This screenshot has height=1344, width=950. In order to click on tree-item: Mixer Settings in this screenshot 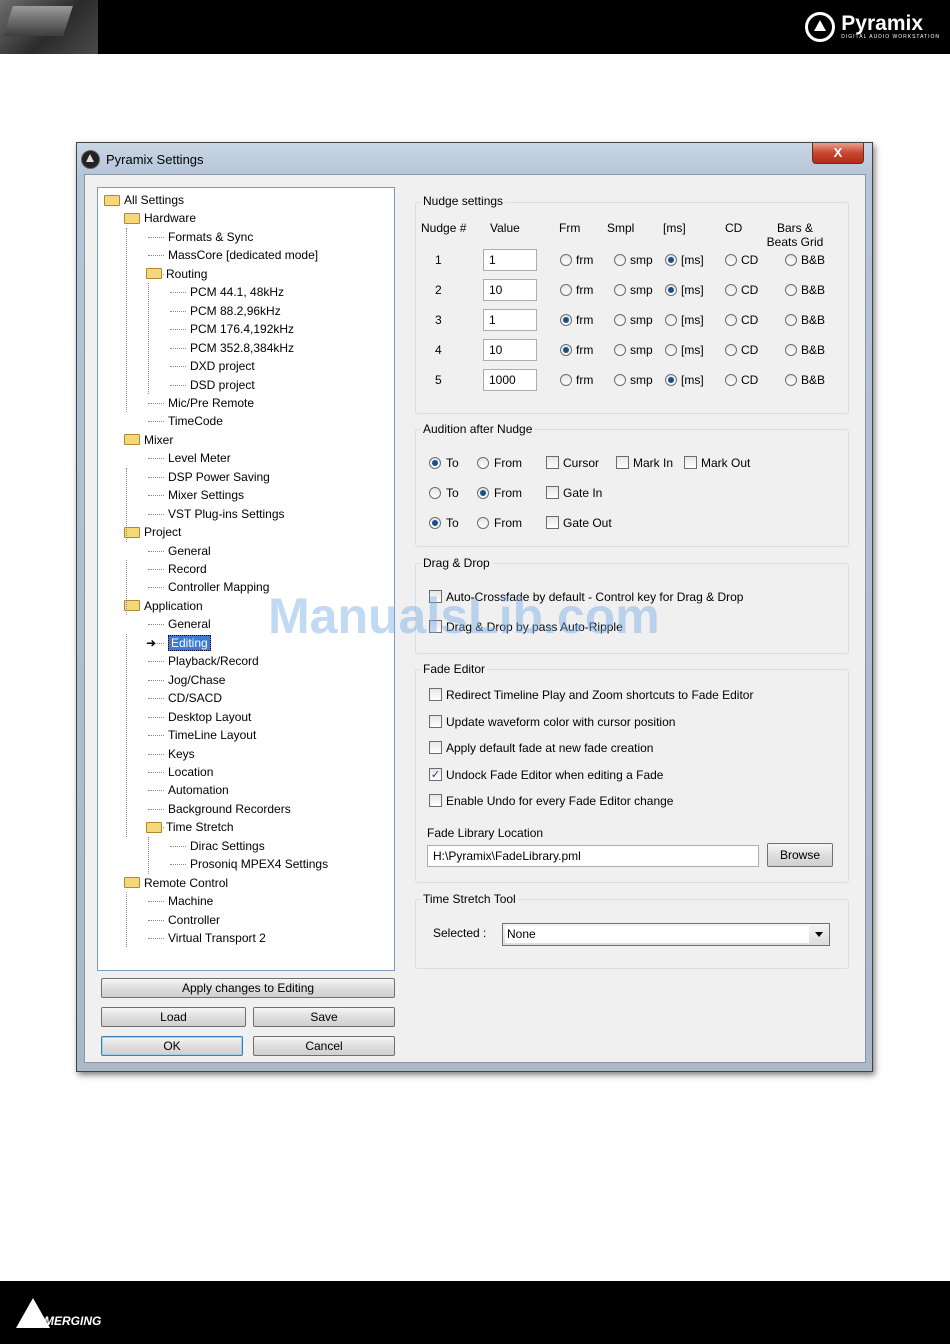, I will do `click(206, 495)`.